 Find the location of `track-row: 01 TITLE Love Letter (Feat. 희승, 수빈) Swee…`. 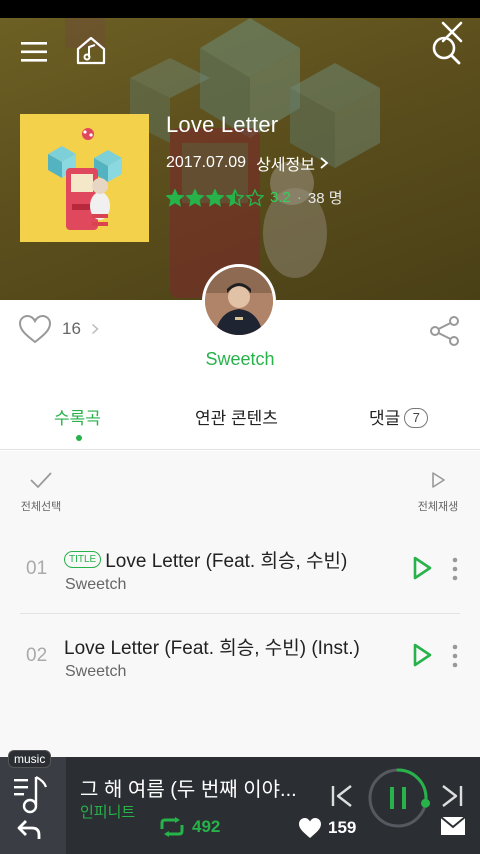

track-row: 01 TITLE Love Letter (Feat. 희승, 수빈) Swee… is located at coordinates (240, 571).